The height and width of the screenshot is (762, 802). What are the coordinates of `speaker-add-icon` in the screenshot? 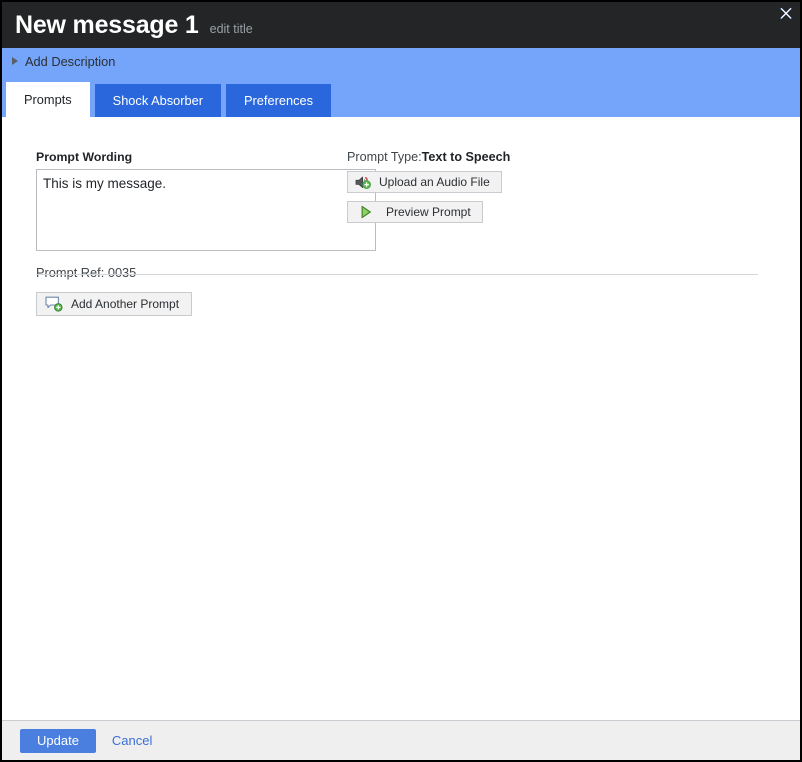 It's located at (363, 182).